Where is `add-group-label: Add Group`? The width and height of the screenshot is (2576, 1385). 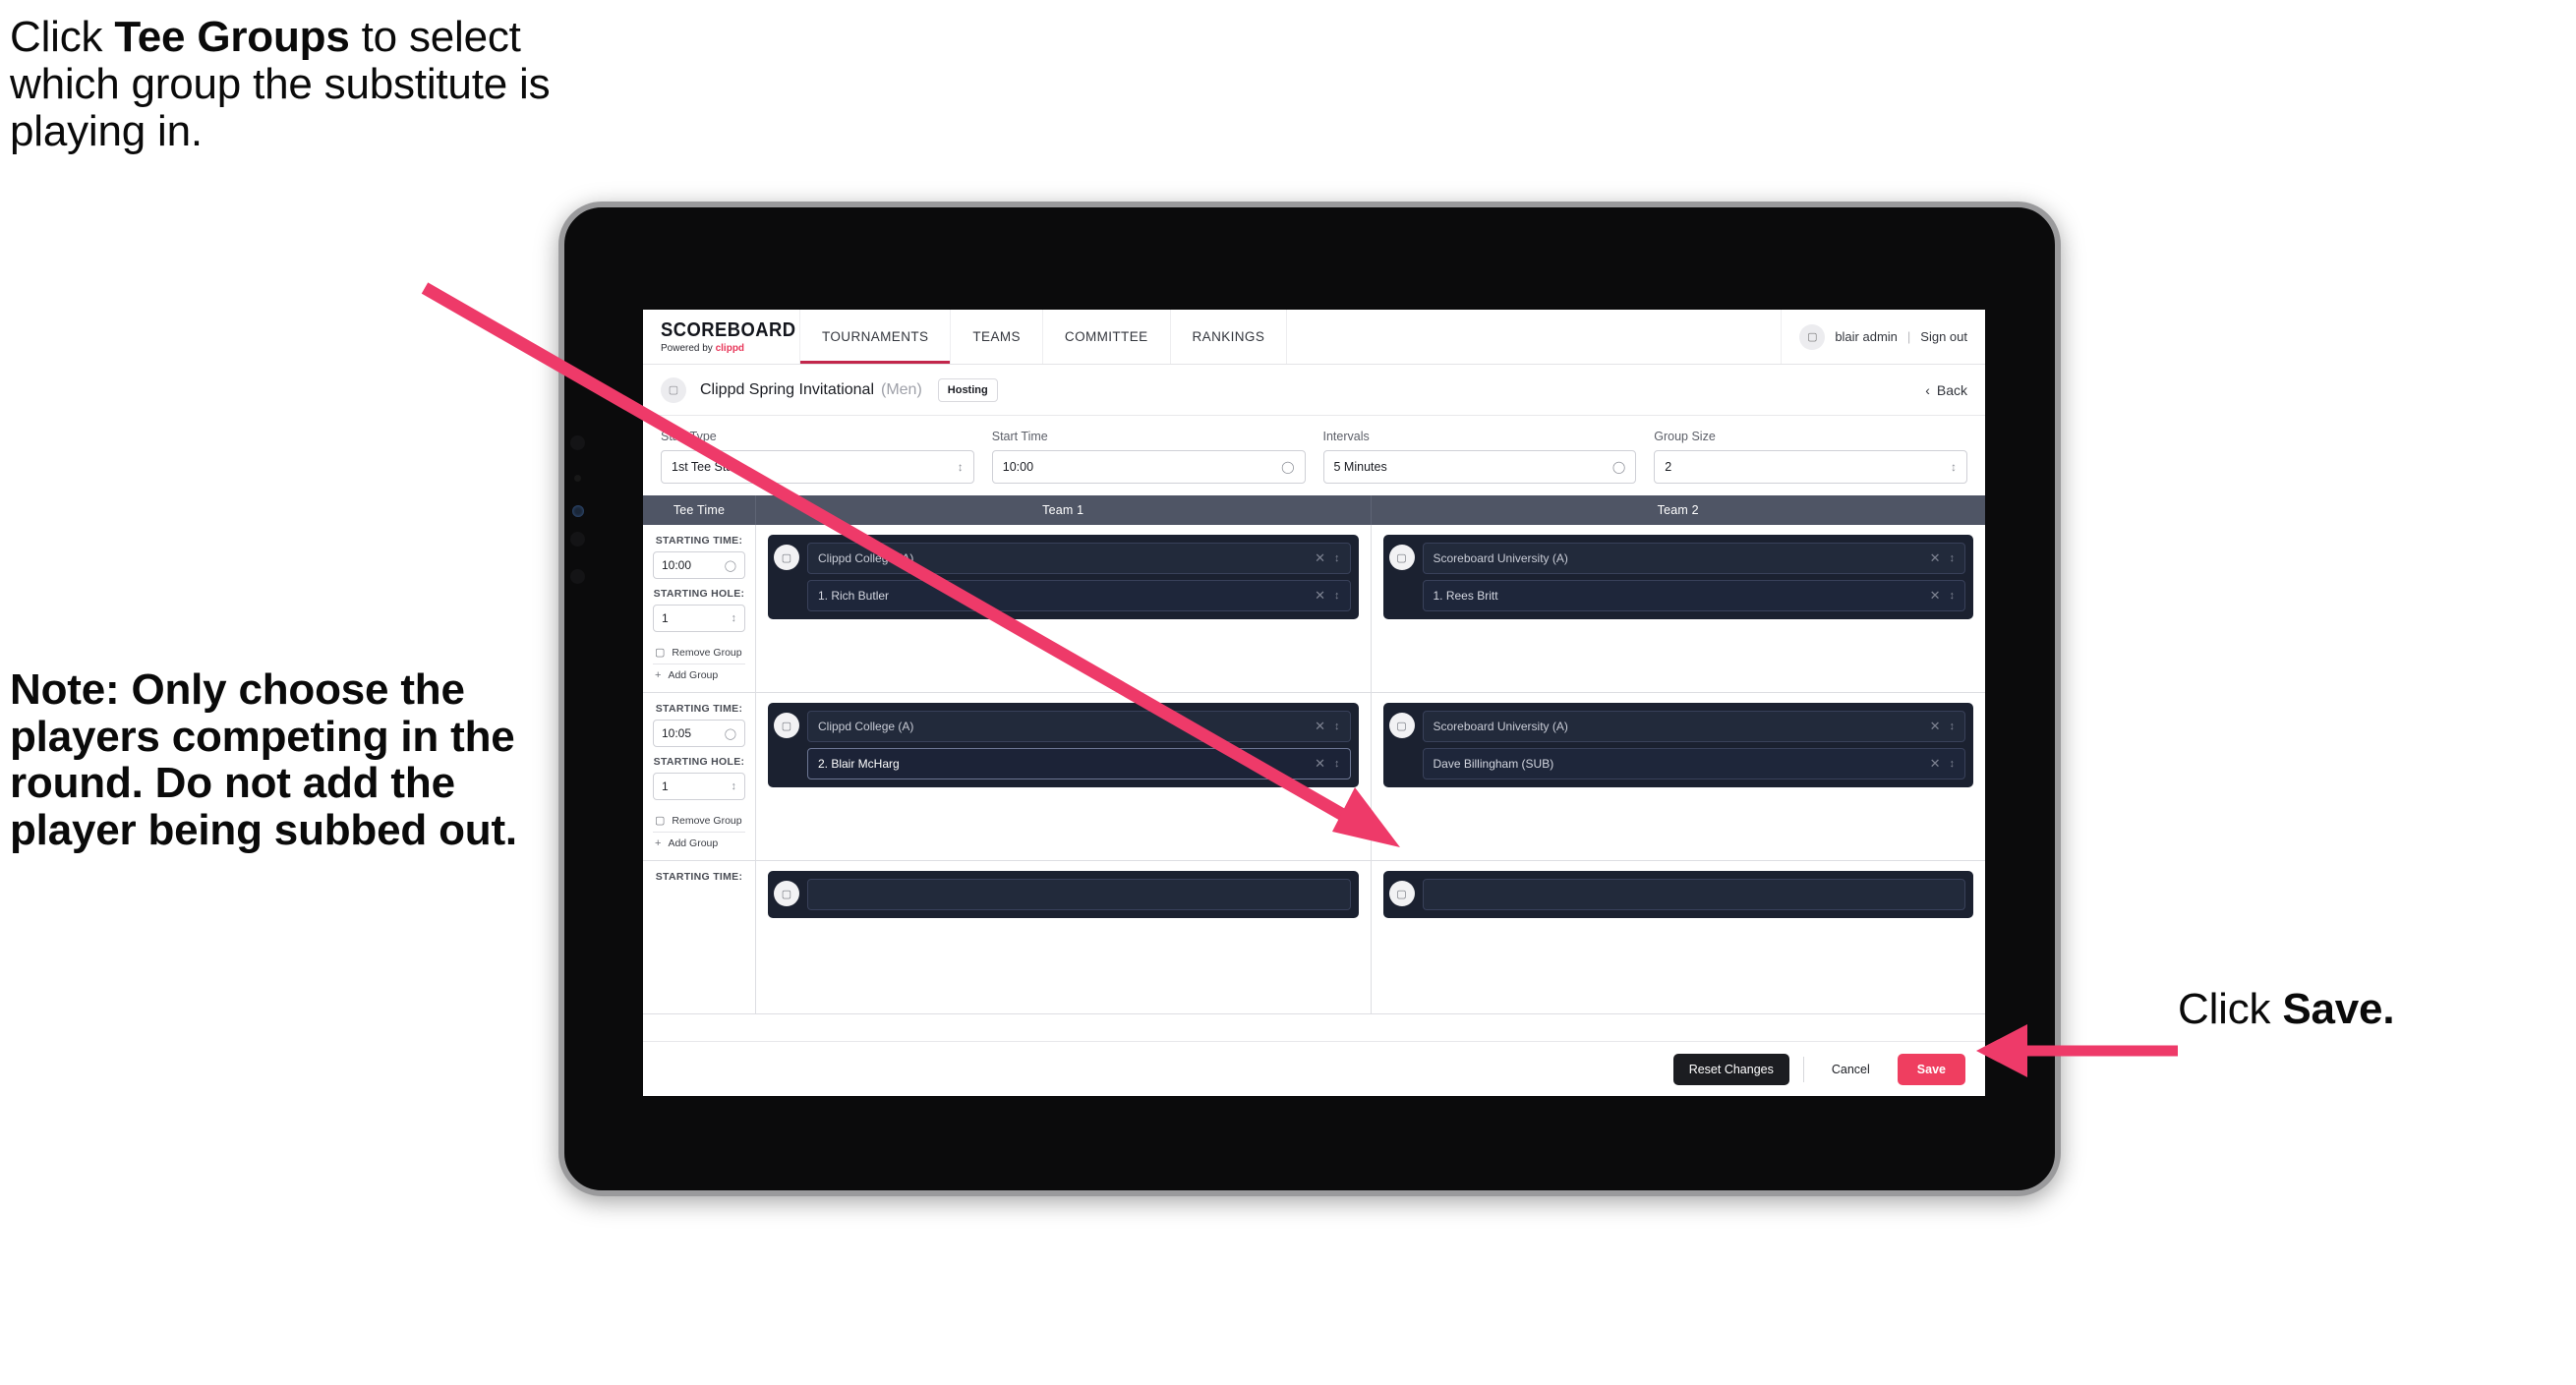 add-group-label: Add Group is located at coordinates (693, 675).